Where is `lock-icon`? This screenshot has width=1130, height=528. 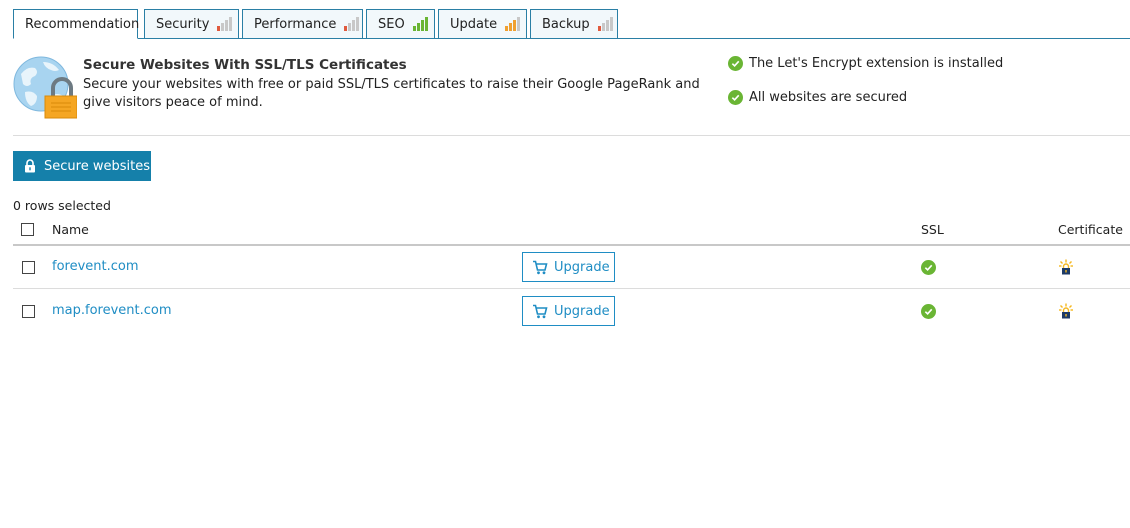
lock-icon is located at coordinates (30, 166).